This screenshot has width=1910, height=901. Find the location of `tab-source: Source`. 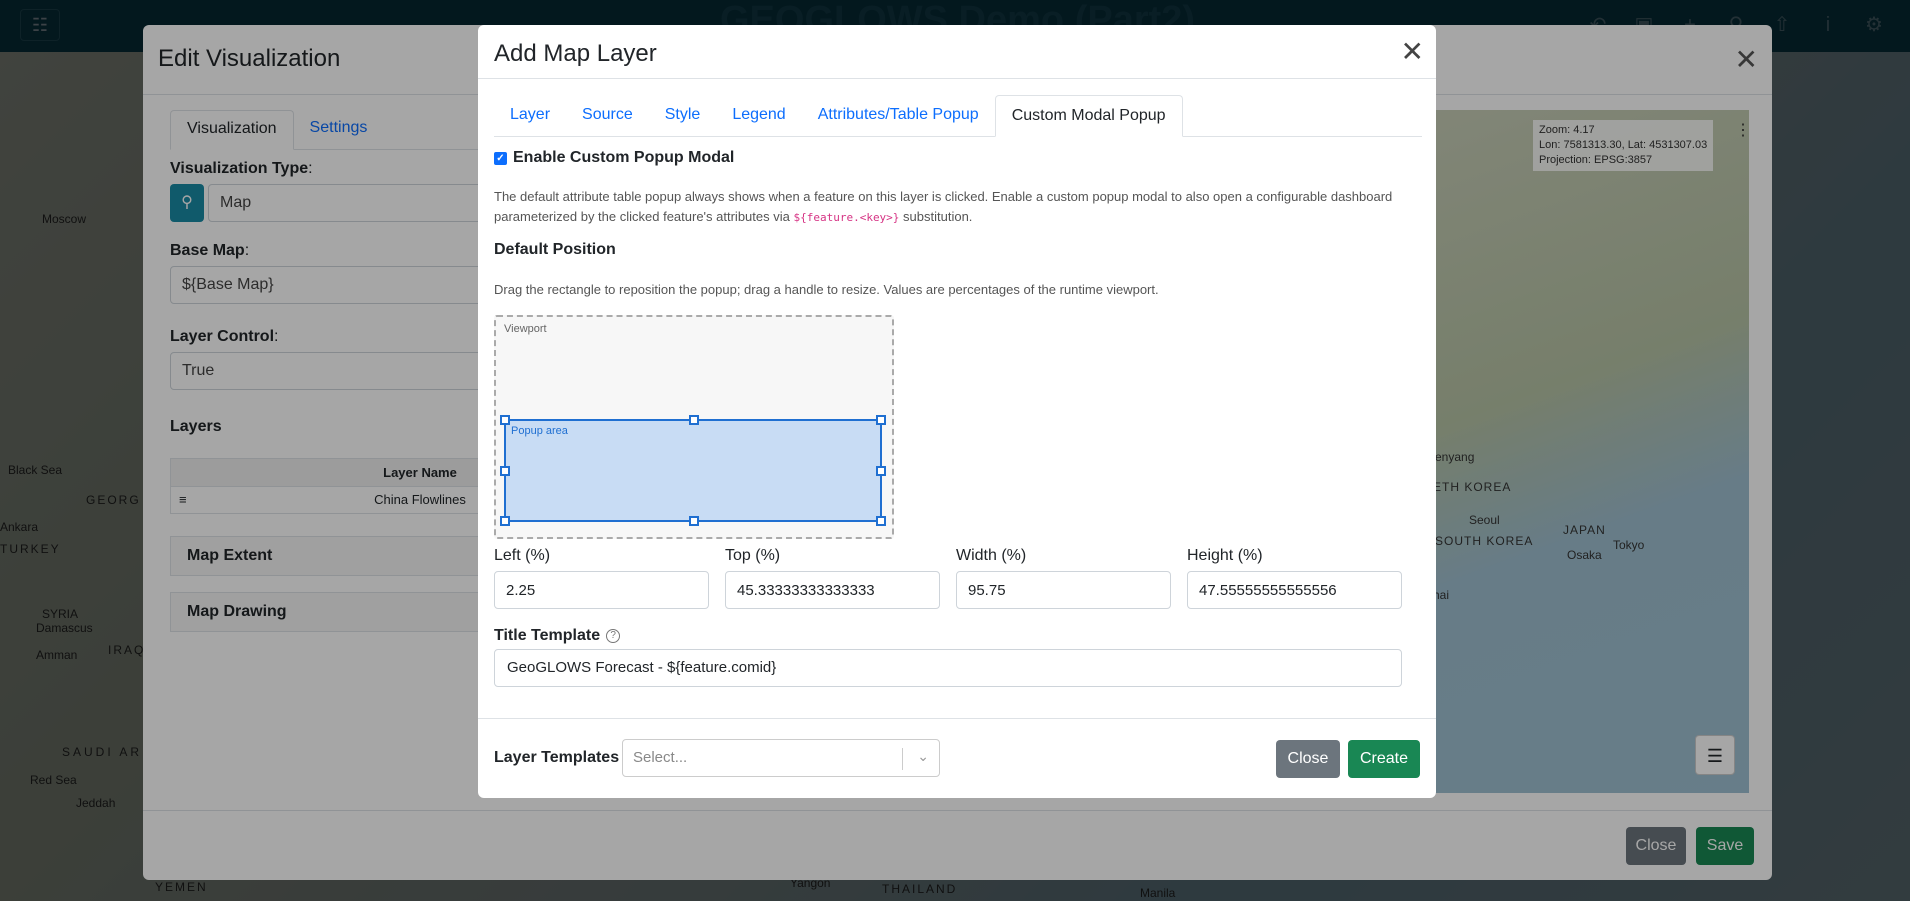

tab-source: Source is located at coordinates (607, 115).